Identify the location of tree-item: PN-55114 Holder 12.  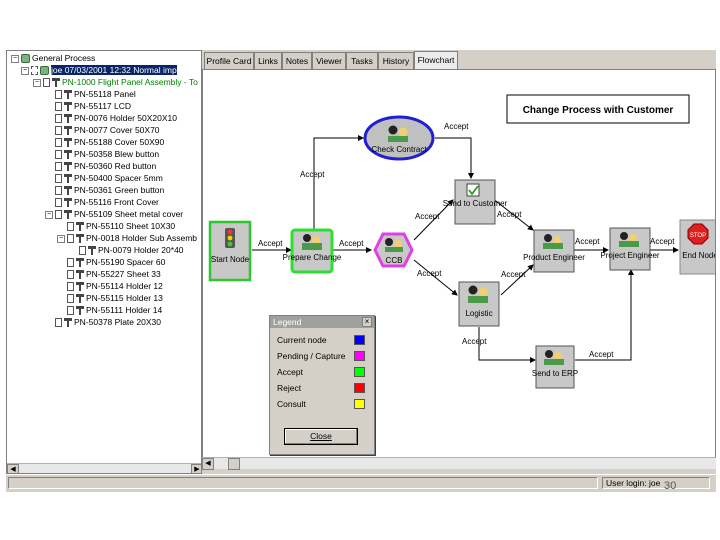
(115, 286).